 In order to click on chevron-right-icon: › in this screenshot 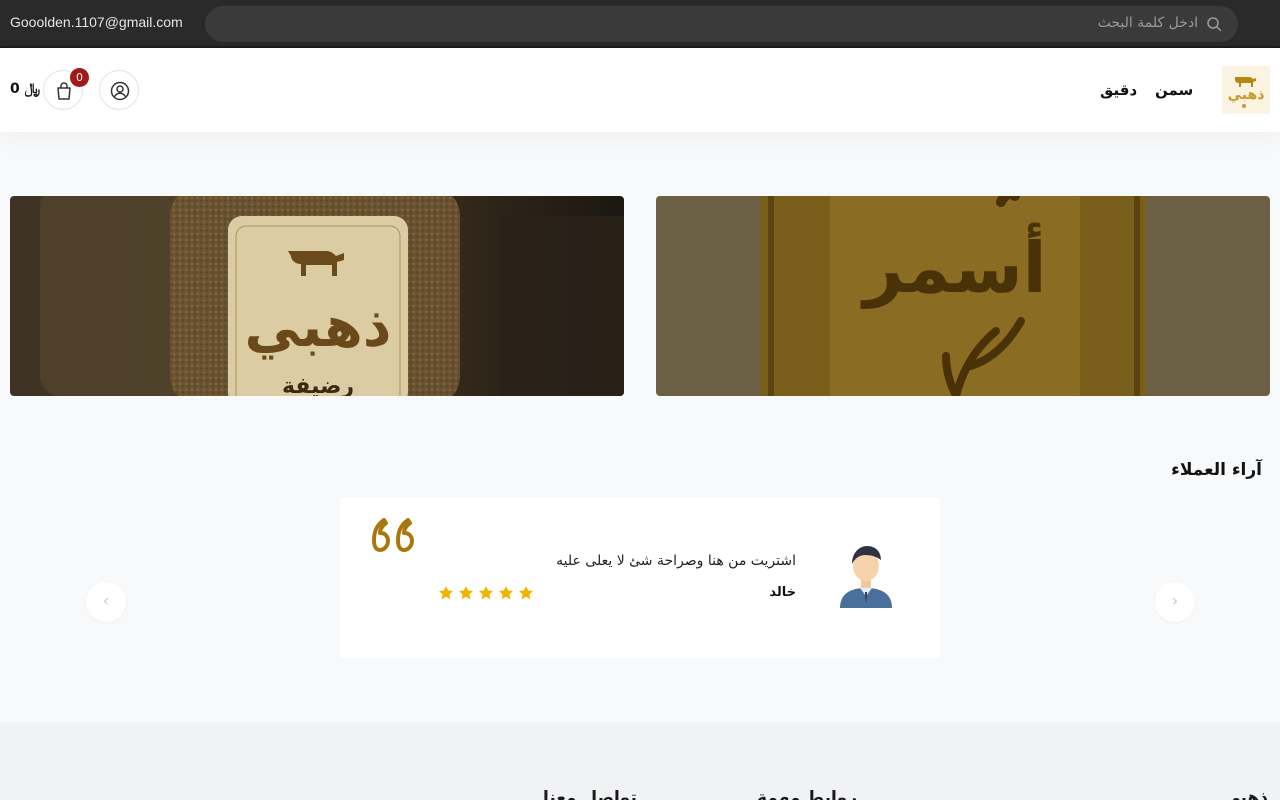, I will do `click(1175, 600)`.